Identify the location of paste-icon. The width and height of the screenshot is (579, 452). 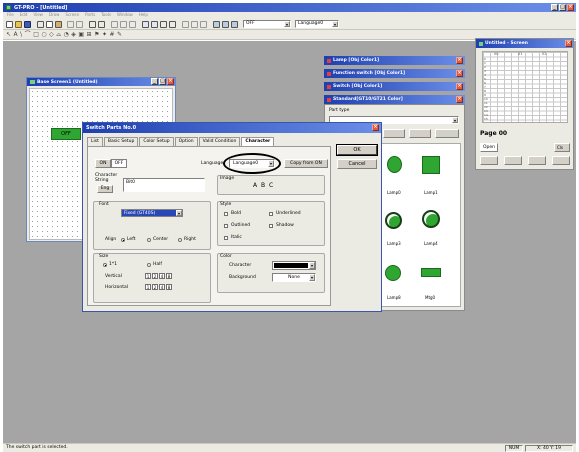
(58, 24).